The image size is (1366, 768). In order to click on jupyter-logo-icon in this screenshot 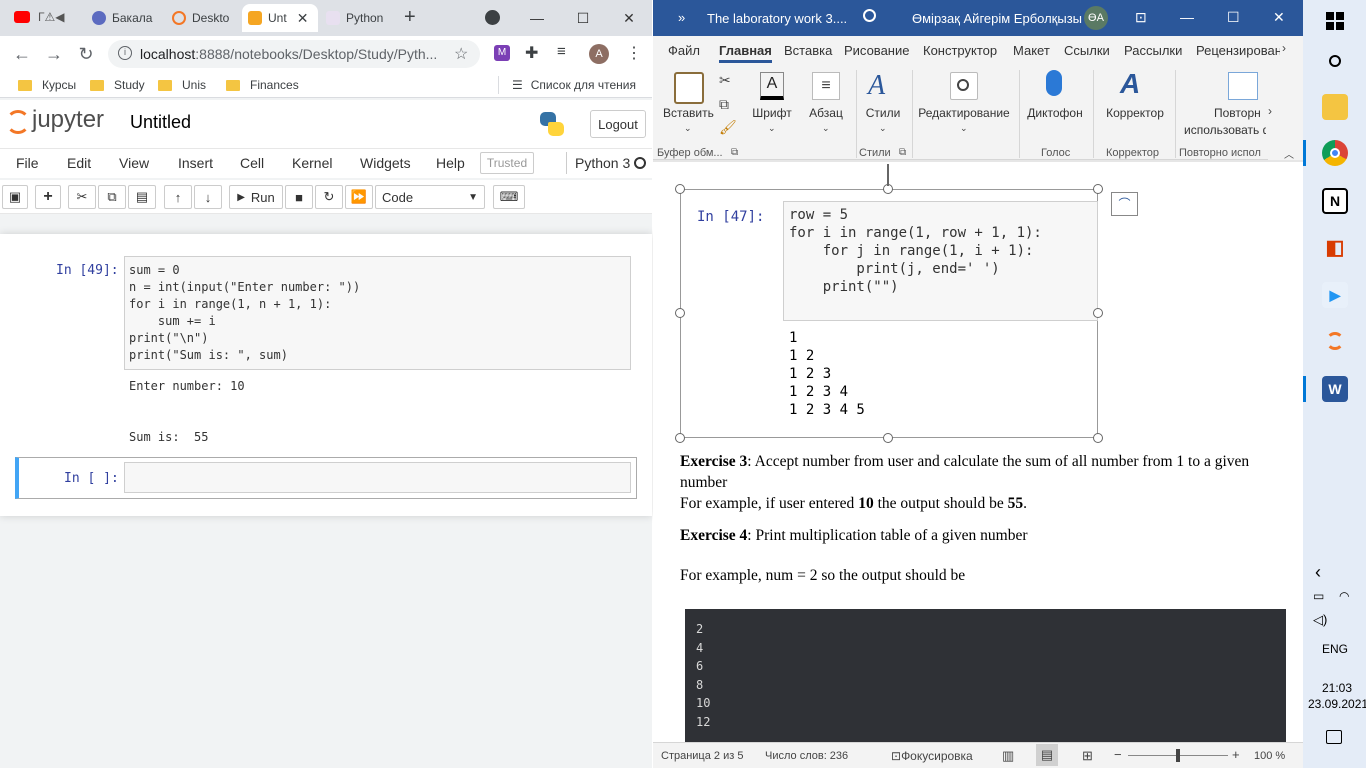, I will do `click(18, 122)`.